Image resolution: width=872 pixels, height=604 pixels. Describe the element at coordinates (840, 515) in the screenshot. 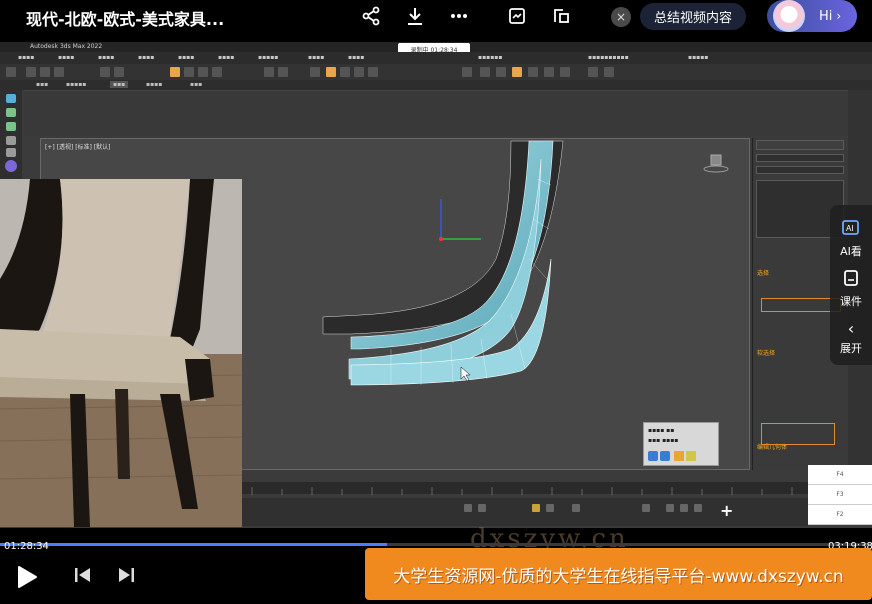

I see `frame-row: F2` at that location.